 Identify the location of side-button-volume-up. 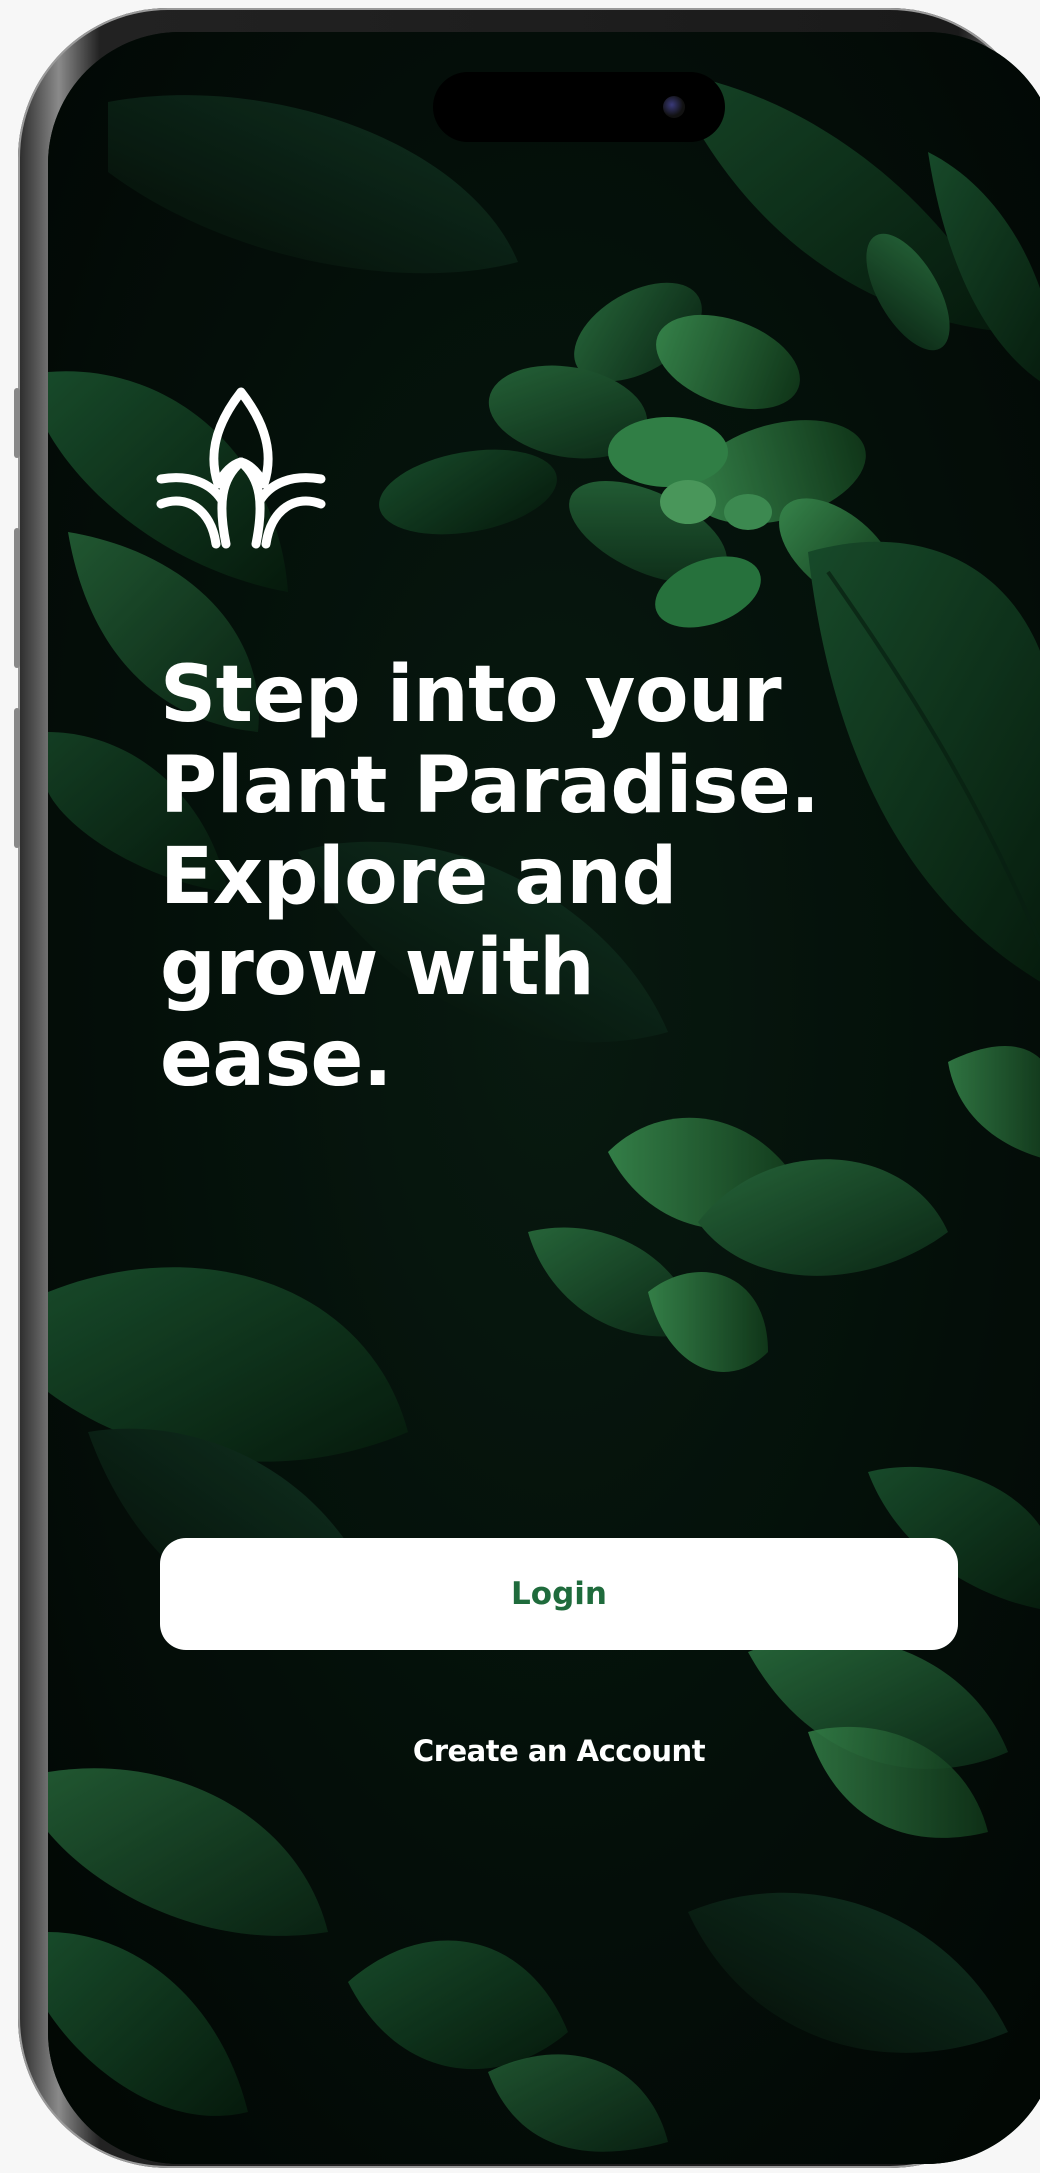
(17, 598).